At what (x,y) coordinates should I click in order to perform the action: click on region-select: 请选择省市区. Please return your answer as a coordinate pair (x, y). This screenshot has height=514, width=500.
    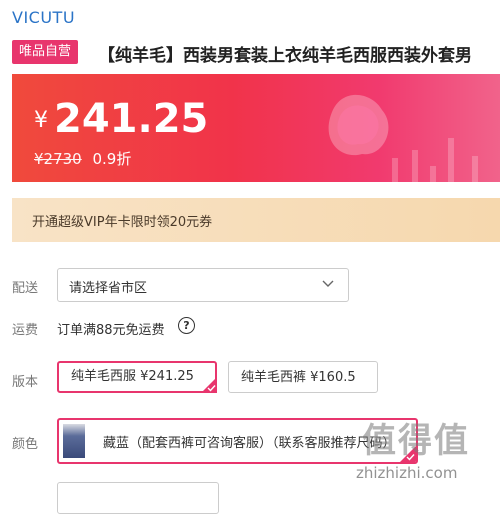
    Looking at the image, I should click on (203, 285).